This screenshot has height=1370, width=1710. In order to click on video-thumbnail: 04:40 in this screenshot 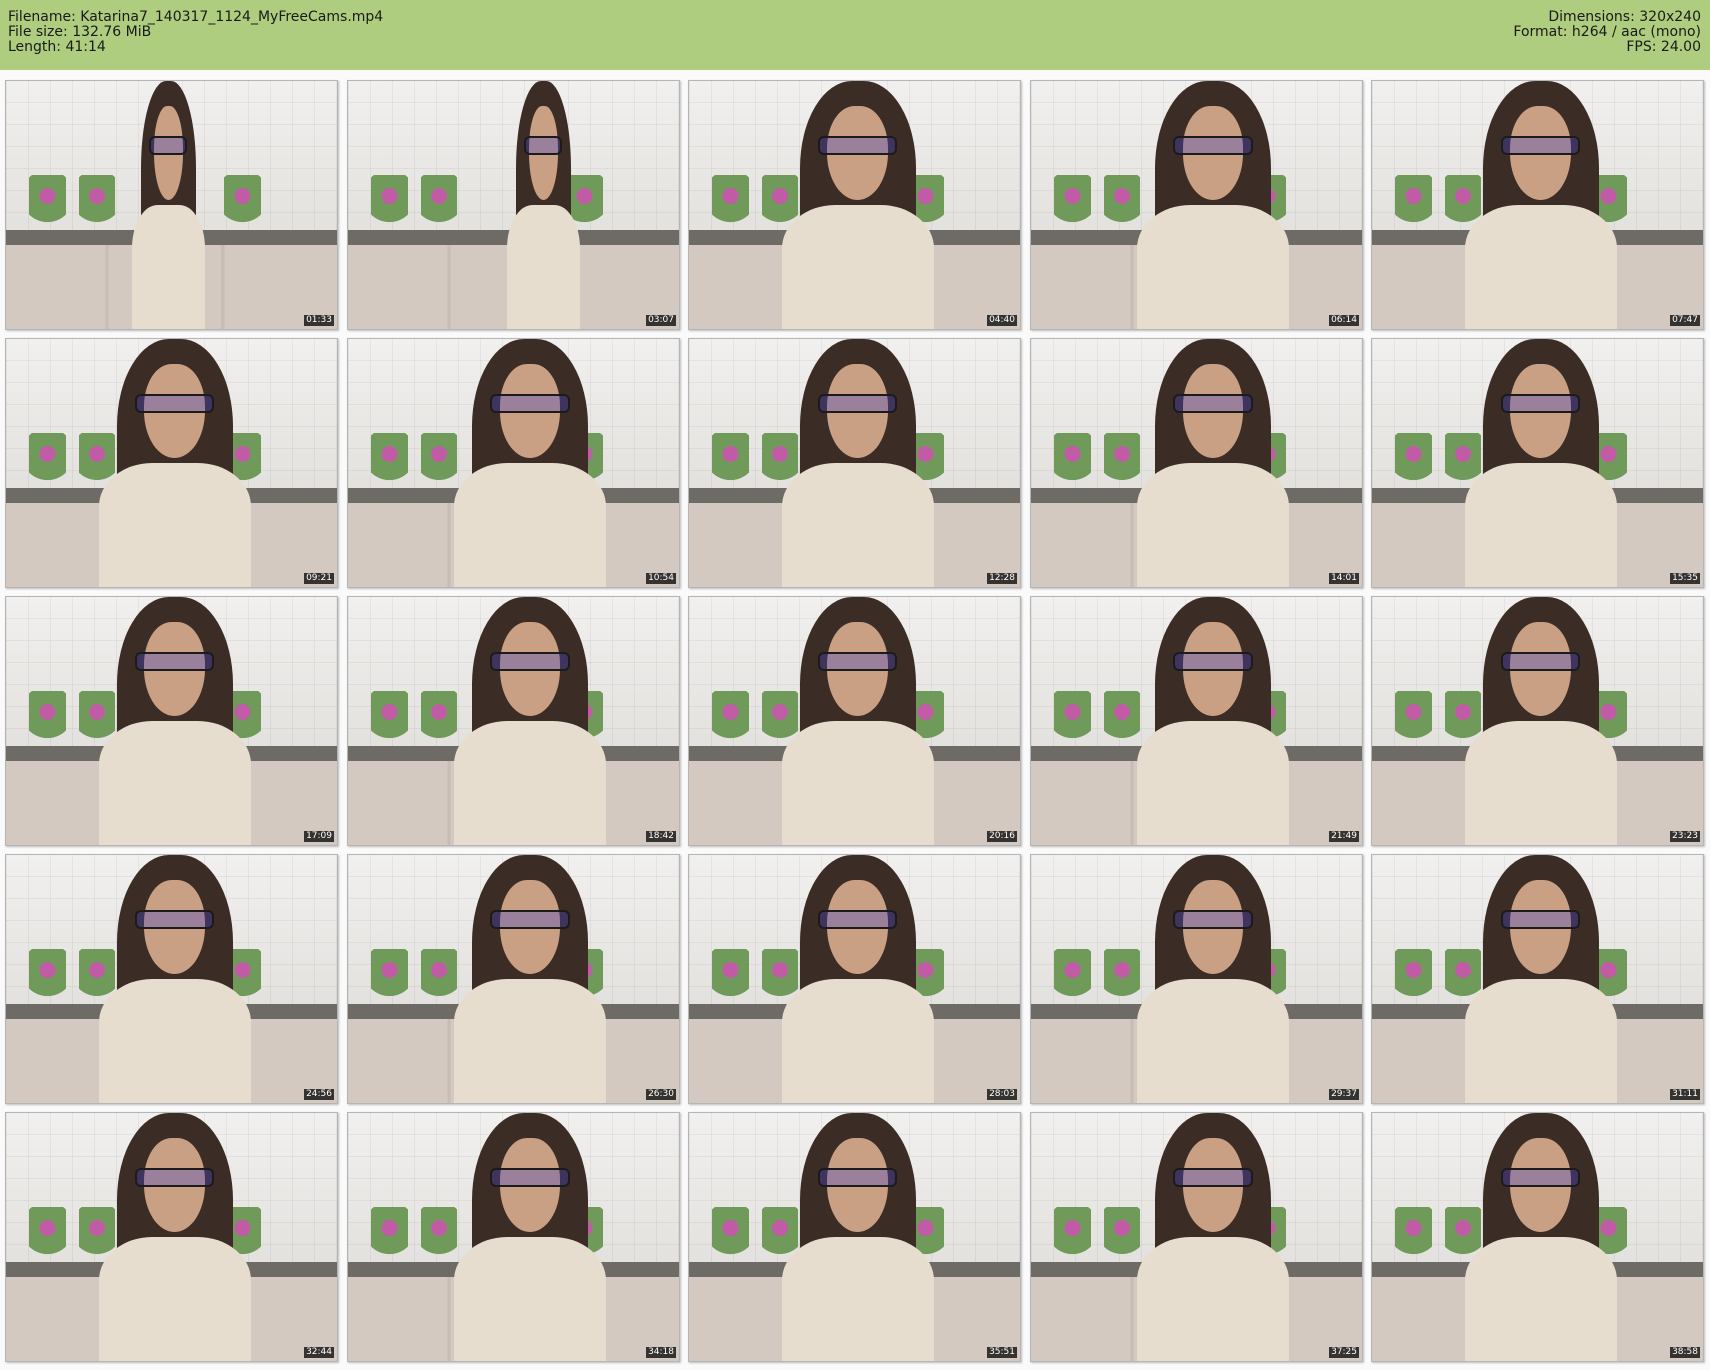, I will do `click(854, 205)`.